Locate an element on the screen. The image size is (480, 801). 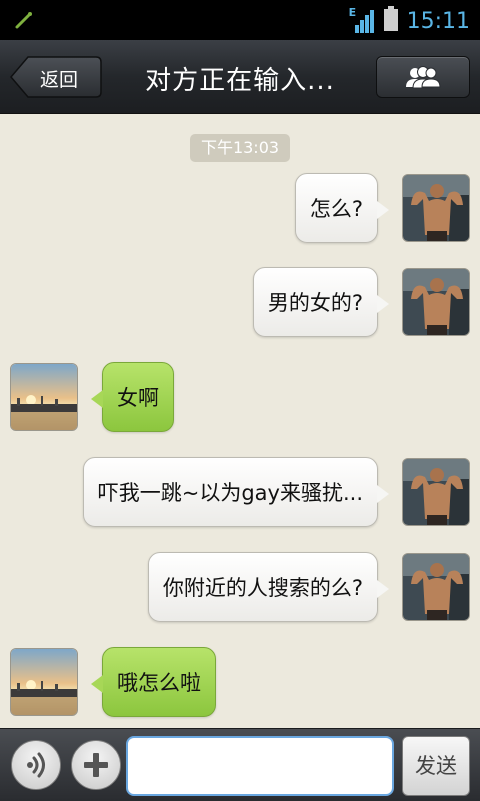
message-text: 女啊 is located at coordinates (138, 398).